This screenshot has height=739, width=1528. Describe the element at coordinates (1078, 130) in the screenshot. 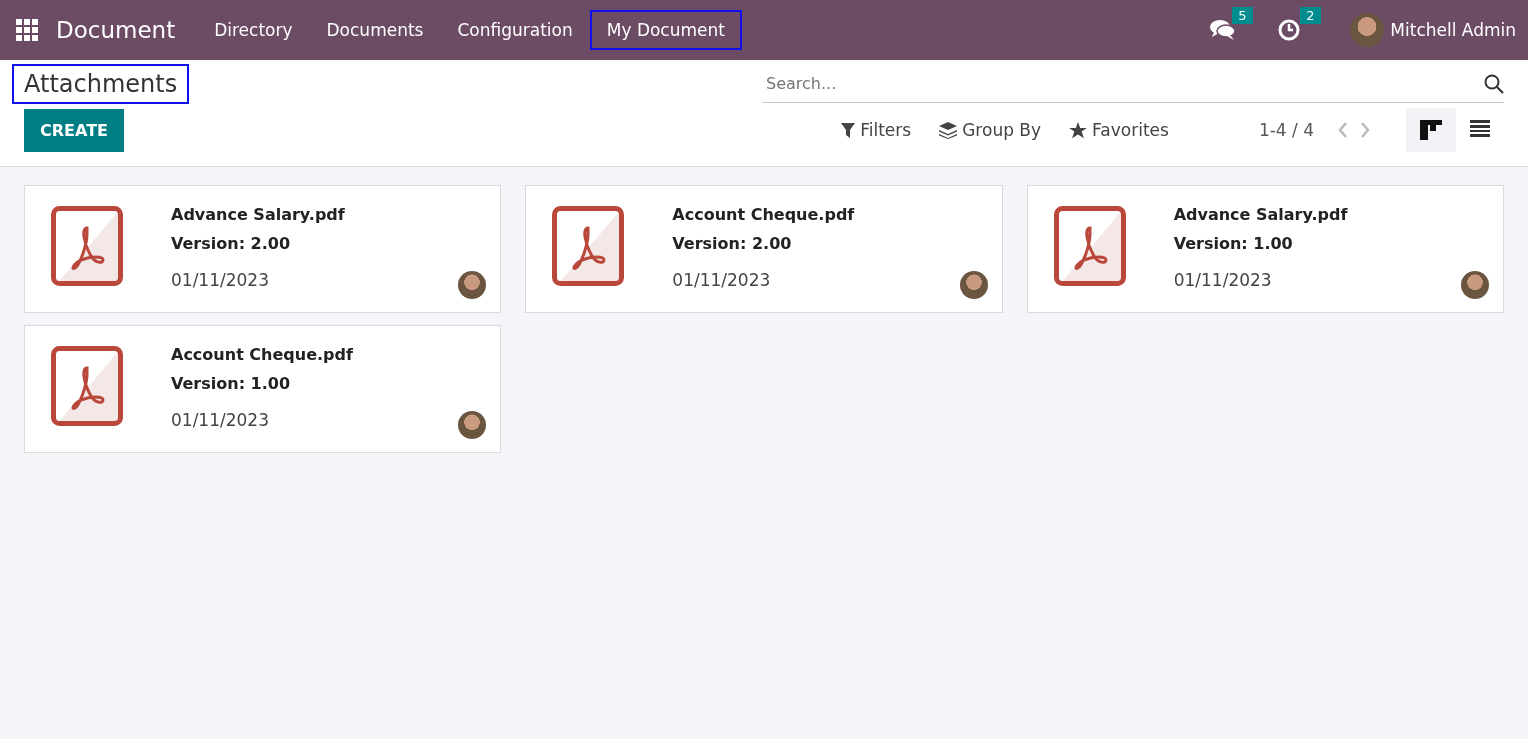

I see `star-icon` at that location.